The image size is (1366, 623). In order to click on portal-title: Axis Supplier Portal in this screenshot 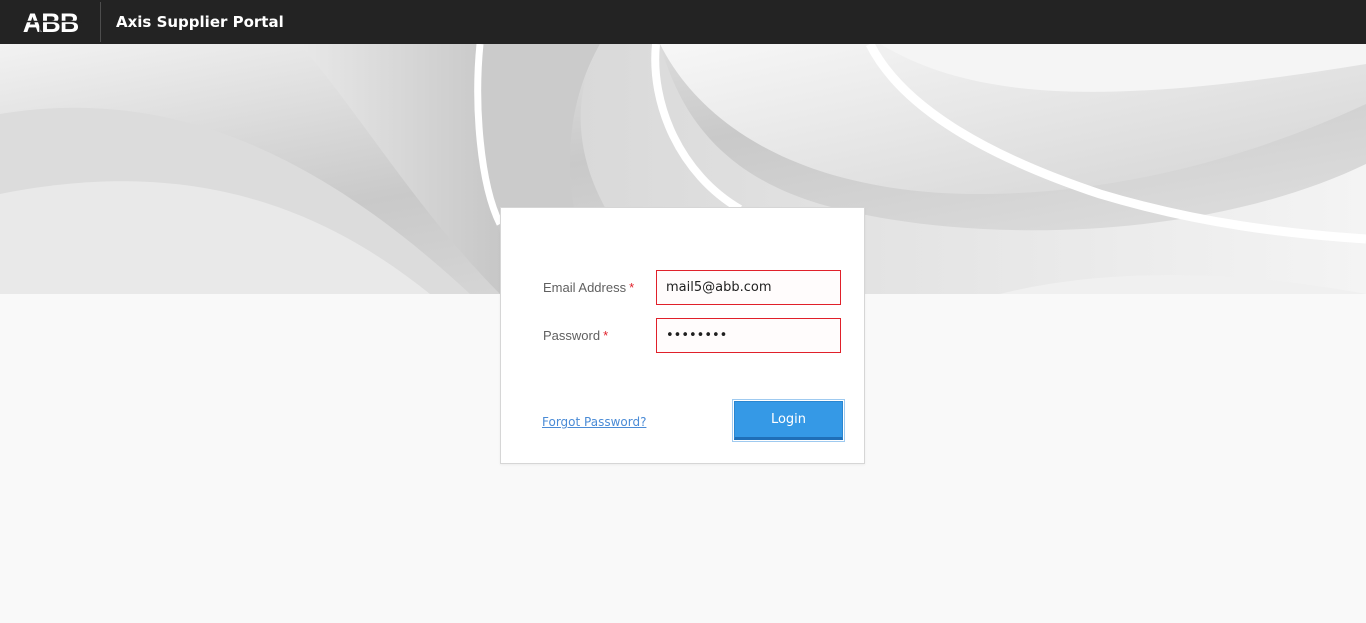, I will do `click(200, 22)`.